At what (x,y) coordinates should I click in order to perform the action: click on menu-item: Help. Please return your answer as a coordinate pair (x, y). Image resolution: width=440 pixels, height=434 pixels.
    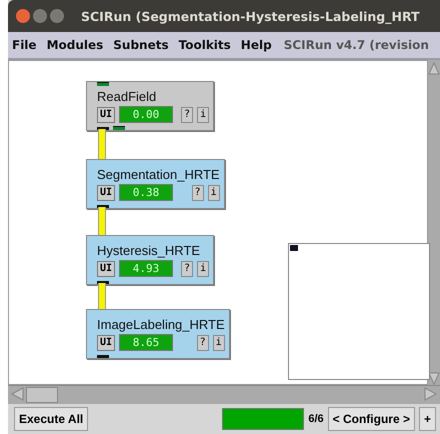
    Looking at the image, I should click on (256, 45).